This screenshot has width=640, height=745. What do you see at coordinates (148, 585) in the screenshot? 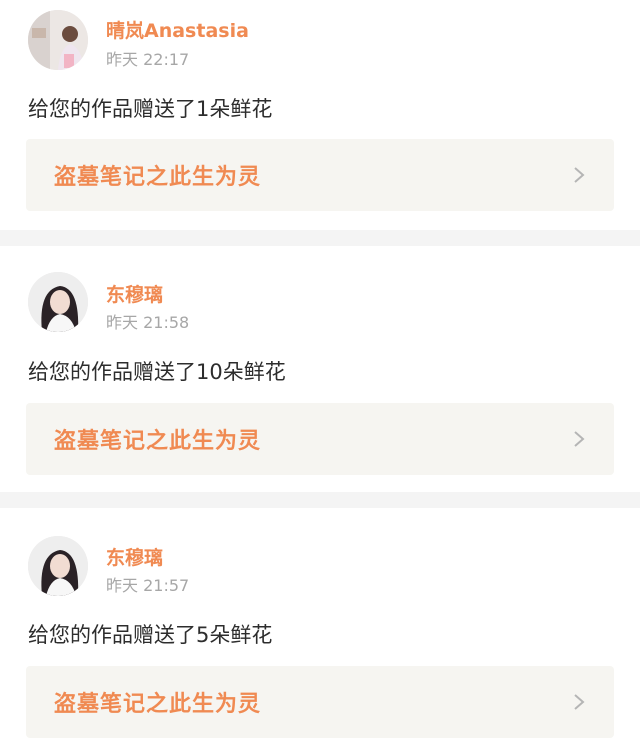
I see `timestamp: 昨天 21:57` at bounding box center [148, 585].